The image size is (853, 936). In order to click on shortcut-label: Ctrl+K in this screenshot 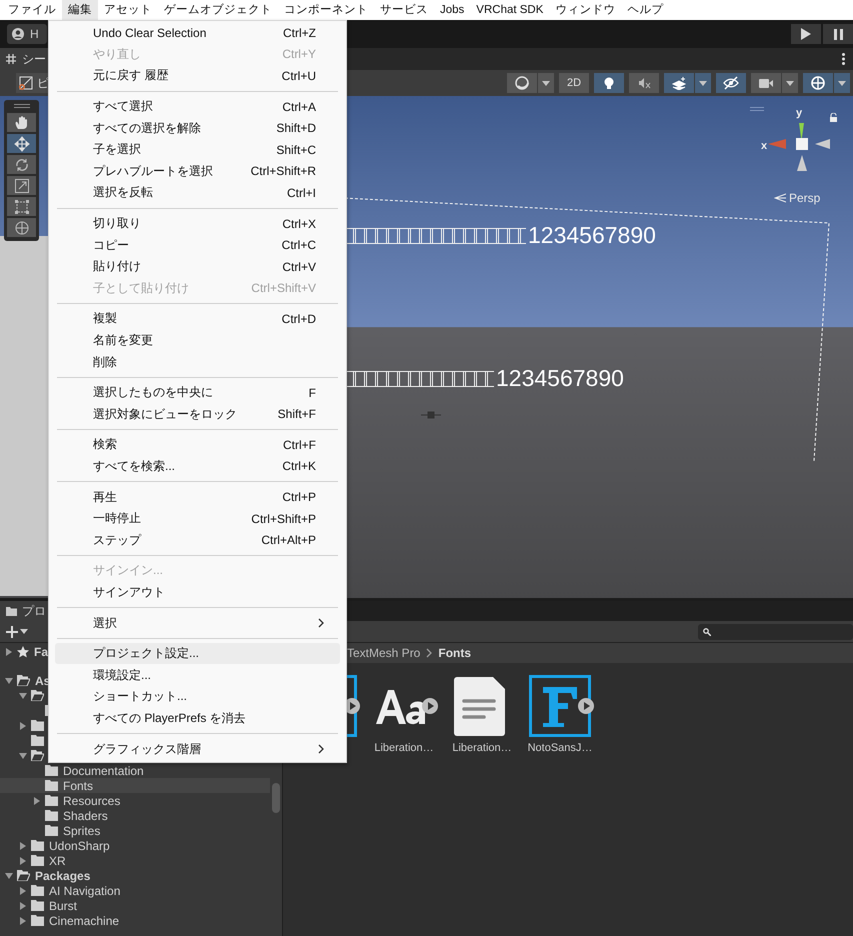, I will do `click(299, 466)`.